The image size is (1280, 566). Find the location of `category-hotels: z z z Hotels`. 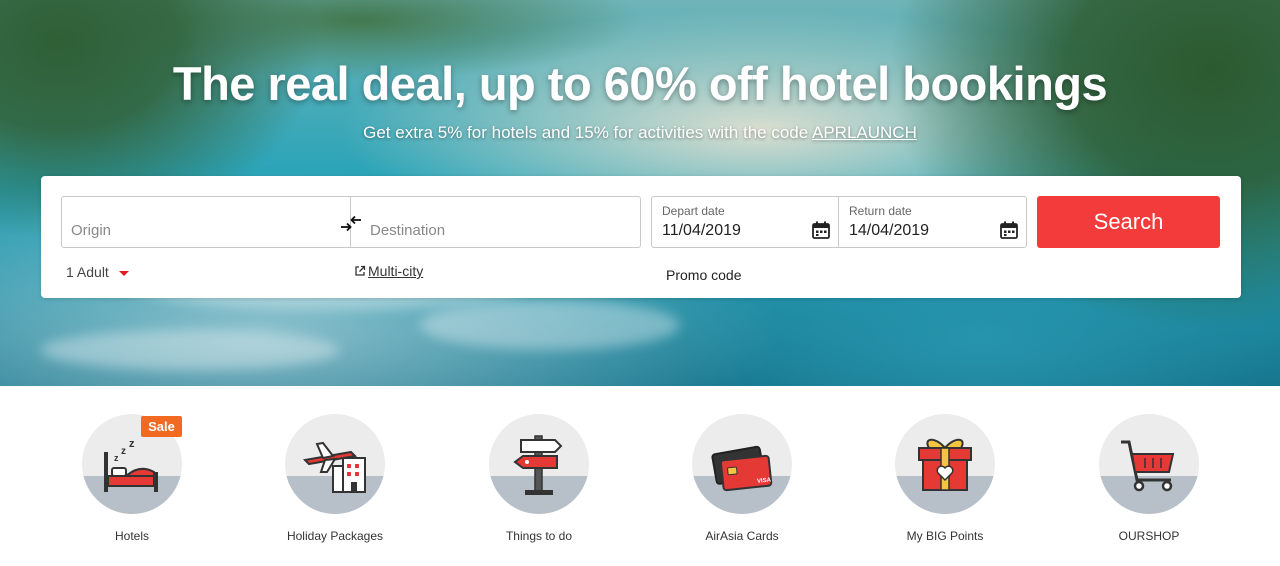

category-hotels: z z z Hotels is located at coordinates (132, 478).